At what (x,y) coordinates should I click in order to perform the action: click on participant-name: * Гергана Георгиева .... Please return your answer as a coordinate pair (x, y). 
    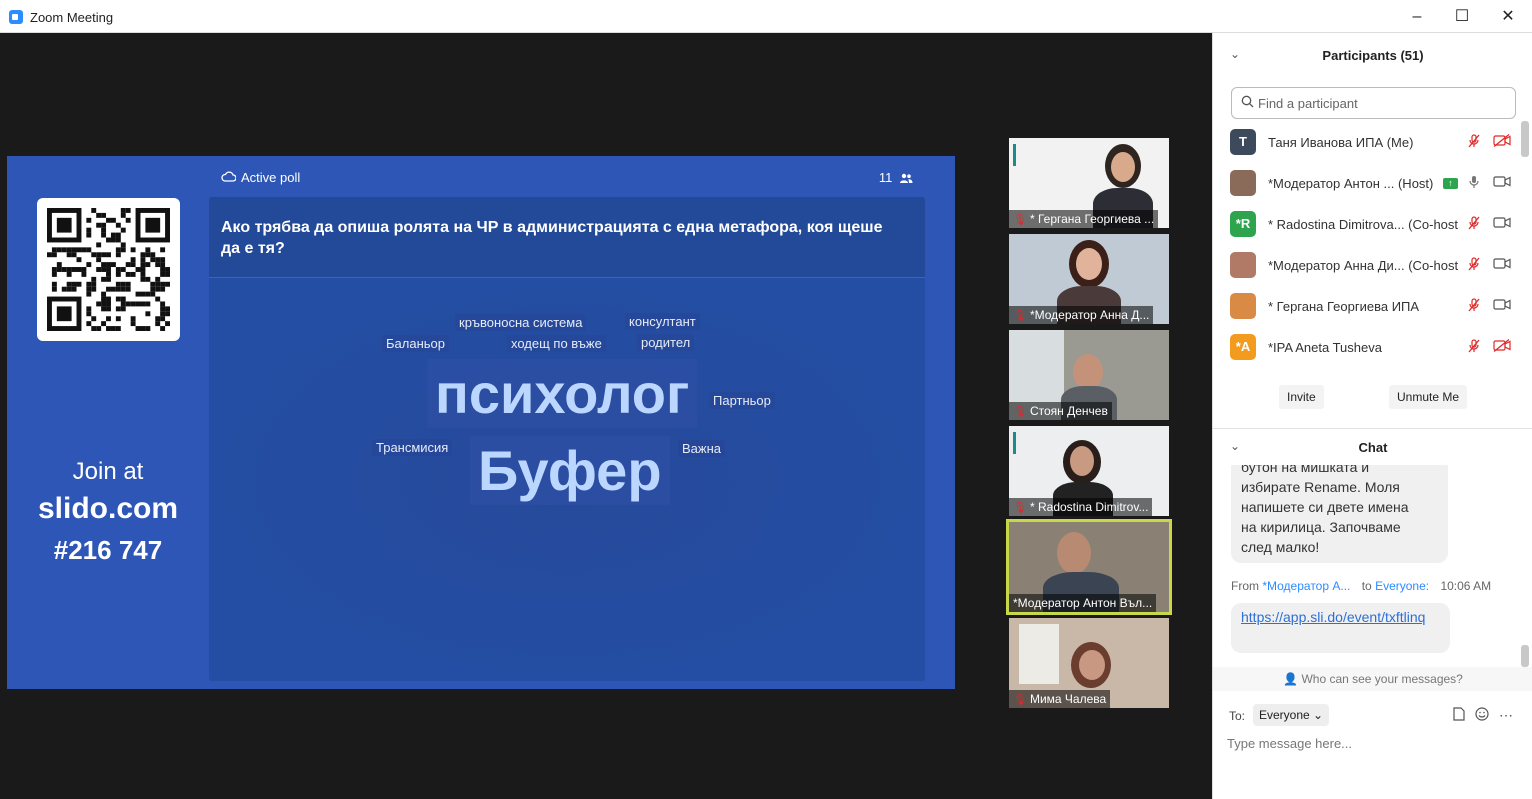
    Looking at the image, I should click on (1092, 219).